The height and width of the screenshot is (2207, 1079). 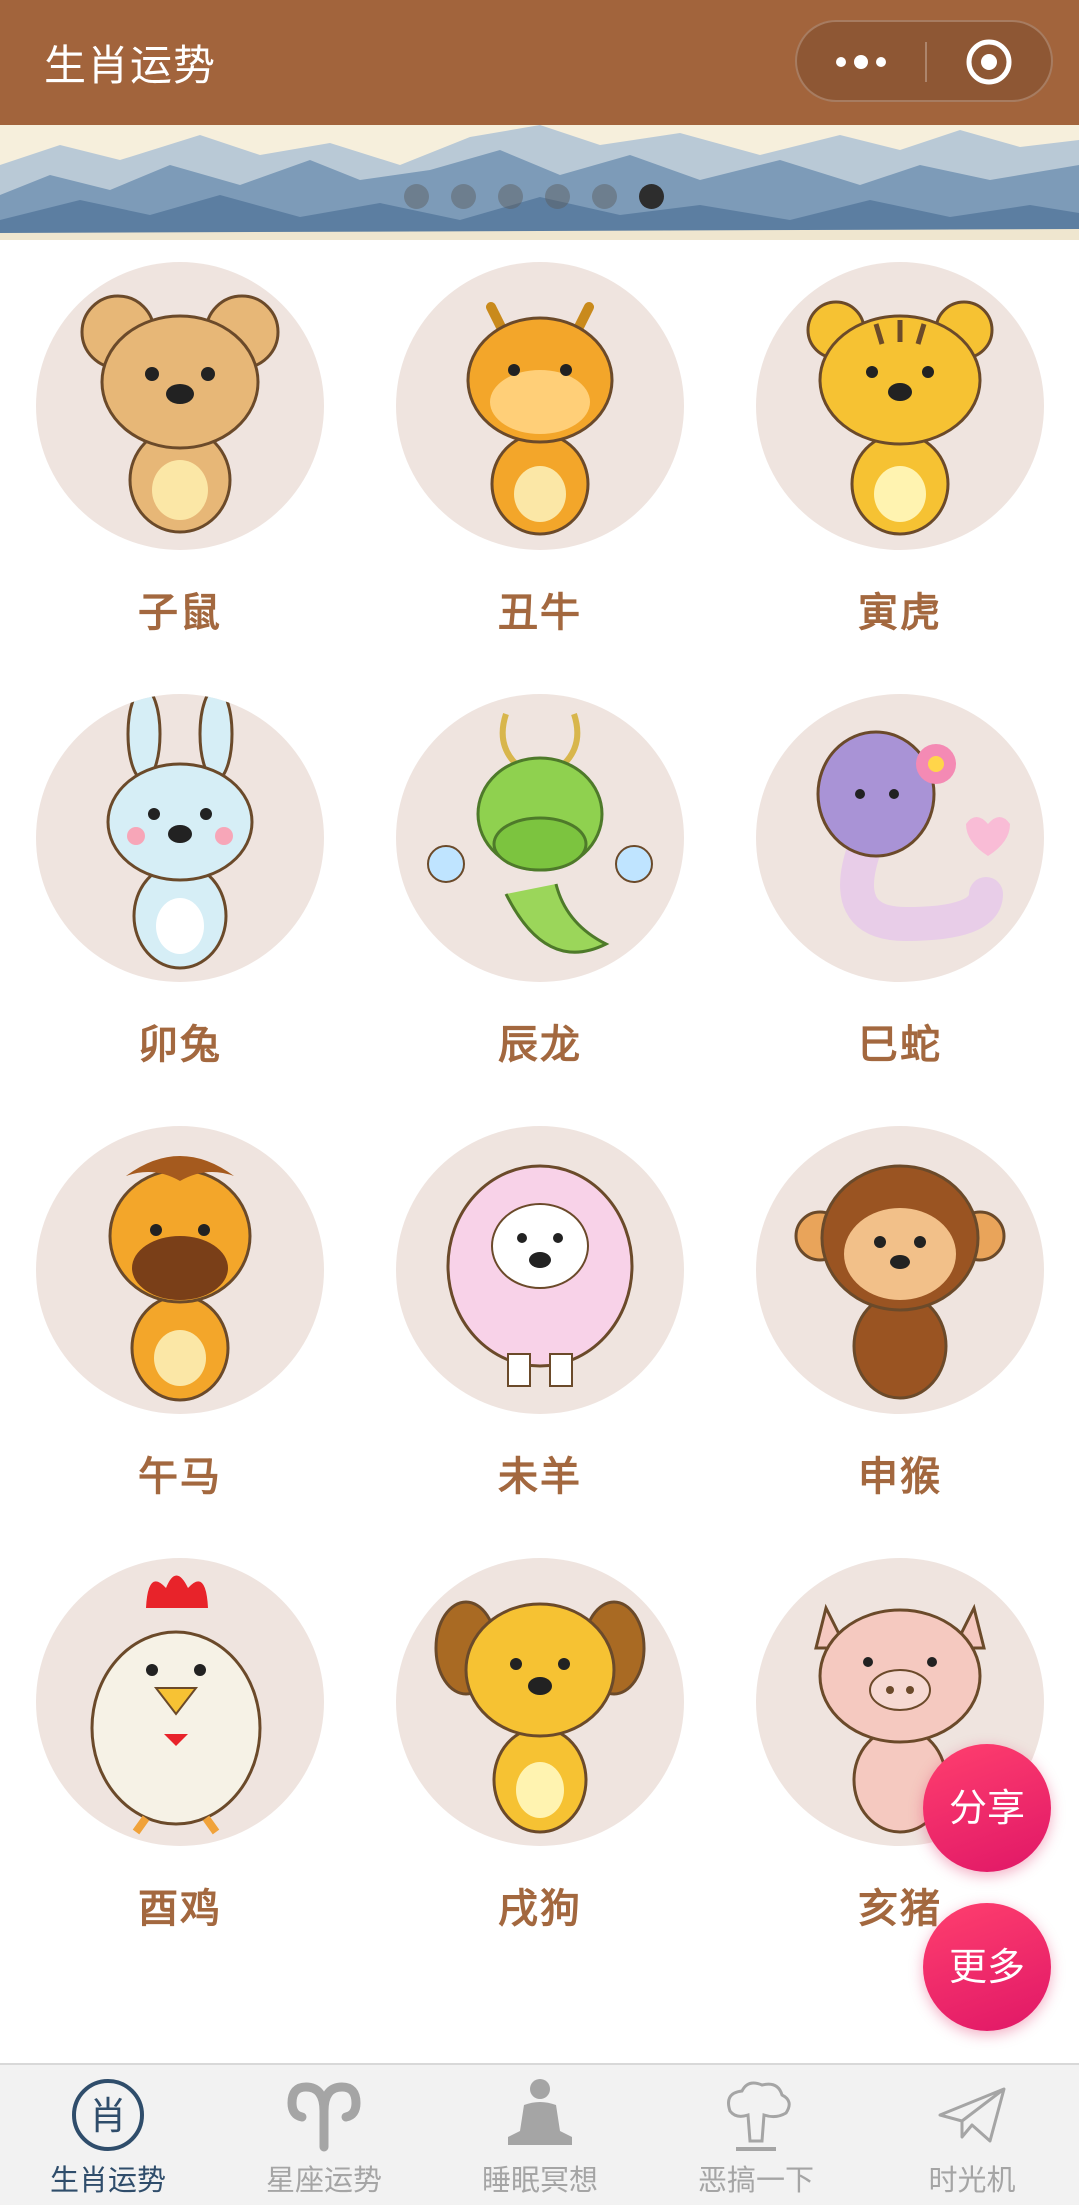 I want to click on carousel-dot-active, so click(x=651, y=196).